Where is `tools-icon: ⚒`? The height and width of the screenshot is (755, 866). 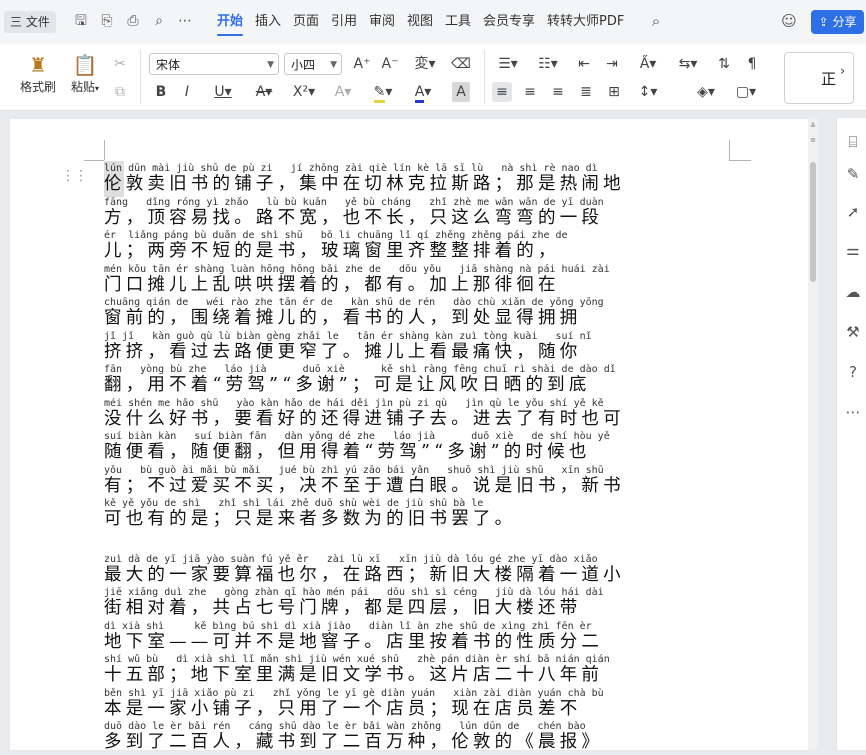
tools-icon: ⚒ is located at coordinates (853, 332).